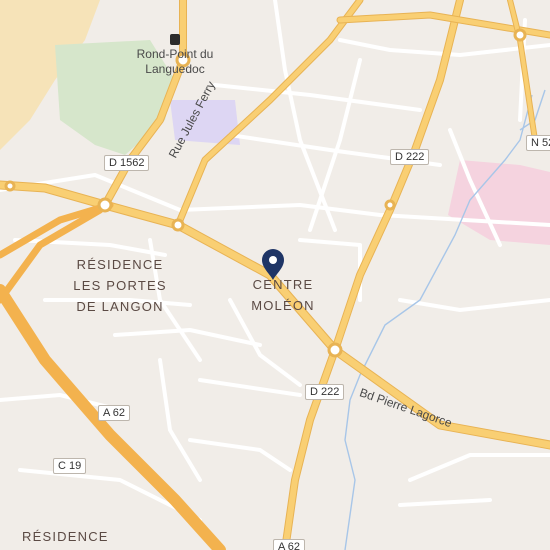 Image resolution: width=550 pixels, height=550 pixels. What do you see at coordinates (175, 40) in the screenshot?
I see `bus-icon` at bounding box center [175, 40].